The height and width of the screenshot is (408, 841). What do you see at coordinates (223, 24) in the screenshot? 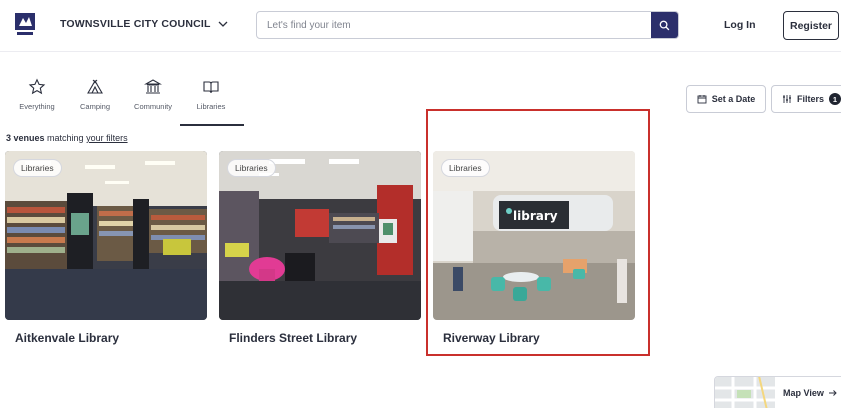
I see `chevron-down-icon` at bounding box center [223, 24].